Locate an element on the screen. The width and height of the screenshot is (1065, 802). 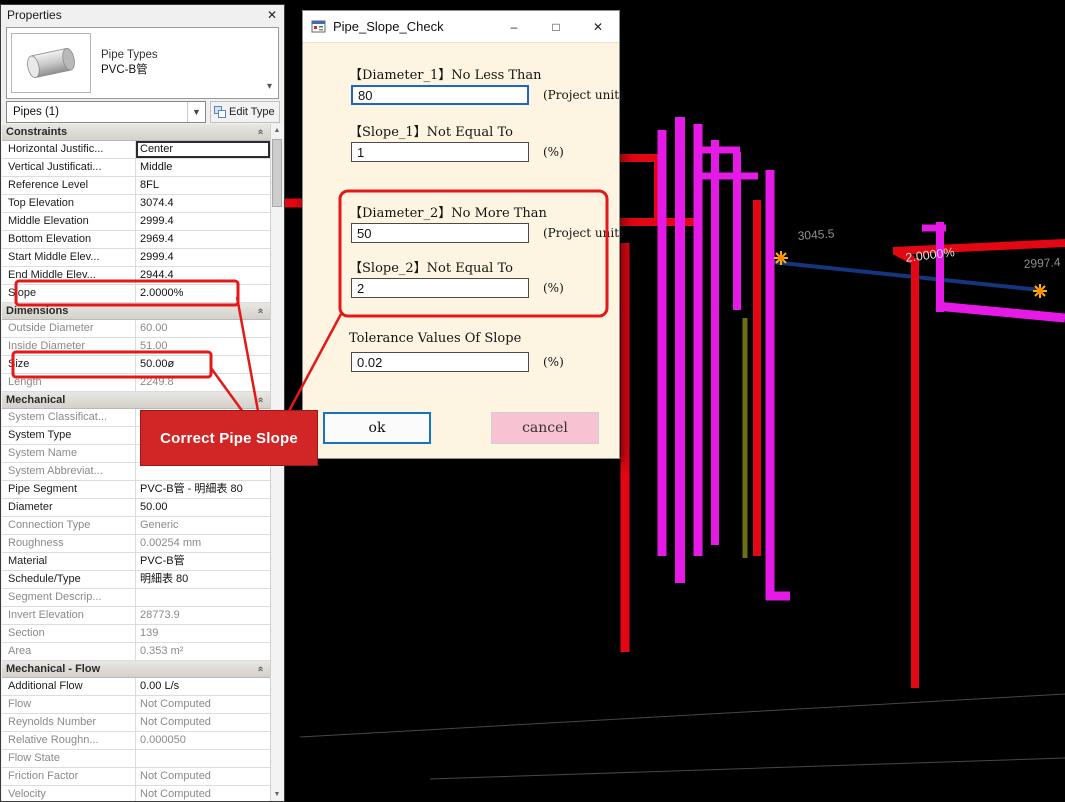
section-title: Mechanical - Flow is located at coordinates (53, 669).